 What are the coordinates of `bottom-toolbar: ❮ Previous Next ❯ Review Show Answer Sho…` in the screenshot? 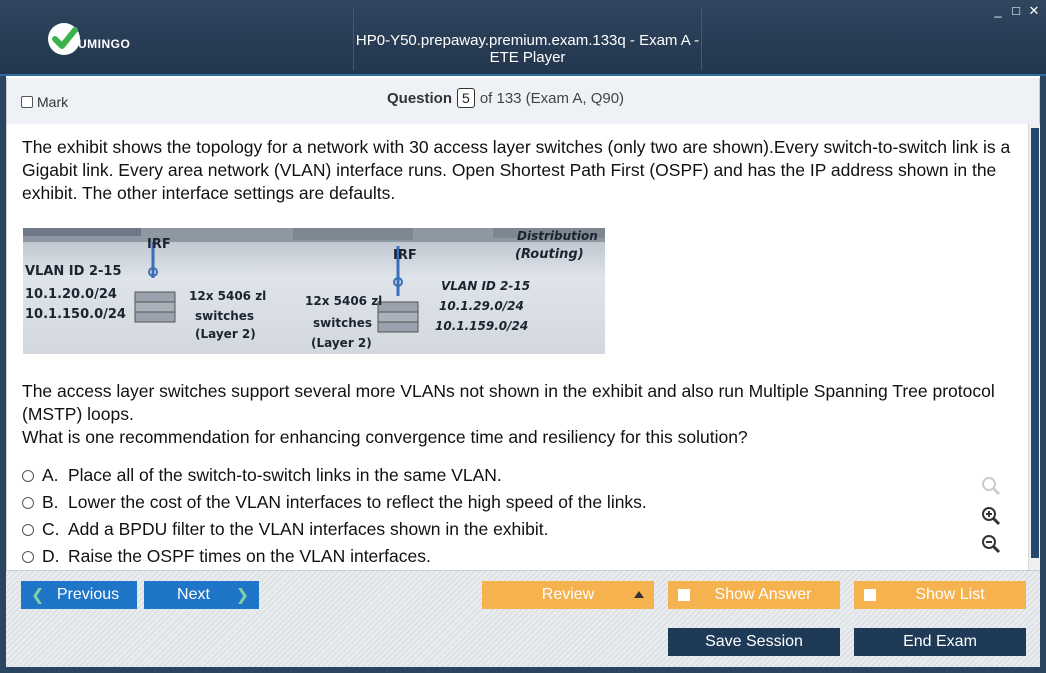 It's located at (523, 618).